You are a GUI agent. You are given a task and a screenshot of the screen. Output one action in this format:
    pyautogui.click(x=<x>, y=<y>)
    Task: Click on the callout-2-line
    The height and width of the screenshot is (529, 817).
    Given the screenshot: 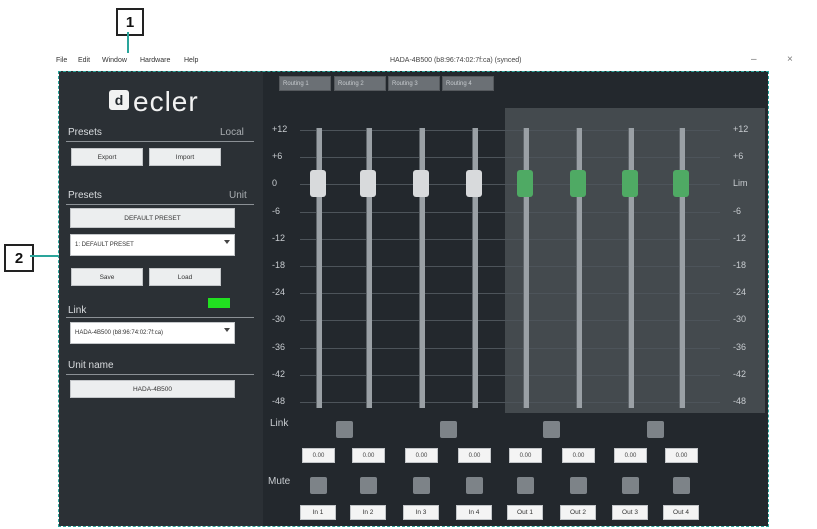 What is the action you would take?
    pyautogui.click(x=44, y=256)
    